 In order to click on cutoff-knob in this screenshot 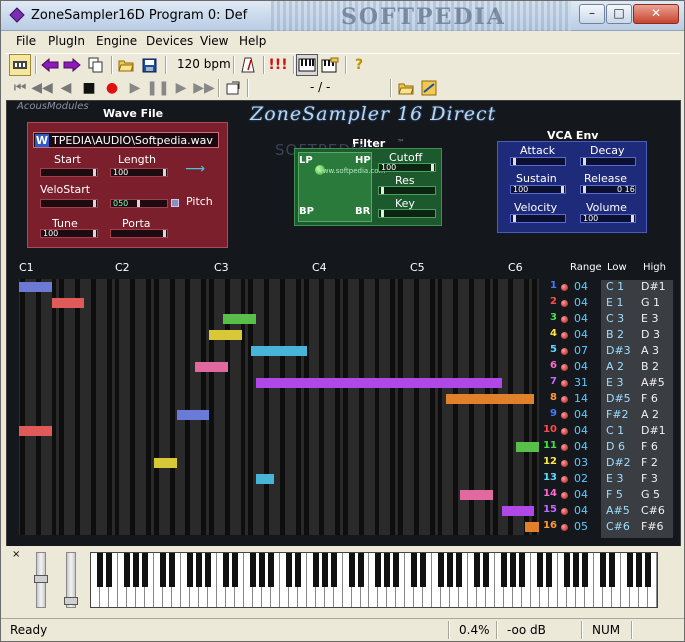, I will do `click(432, 167)`.